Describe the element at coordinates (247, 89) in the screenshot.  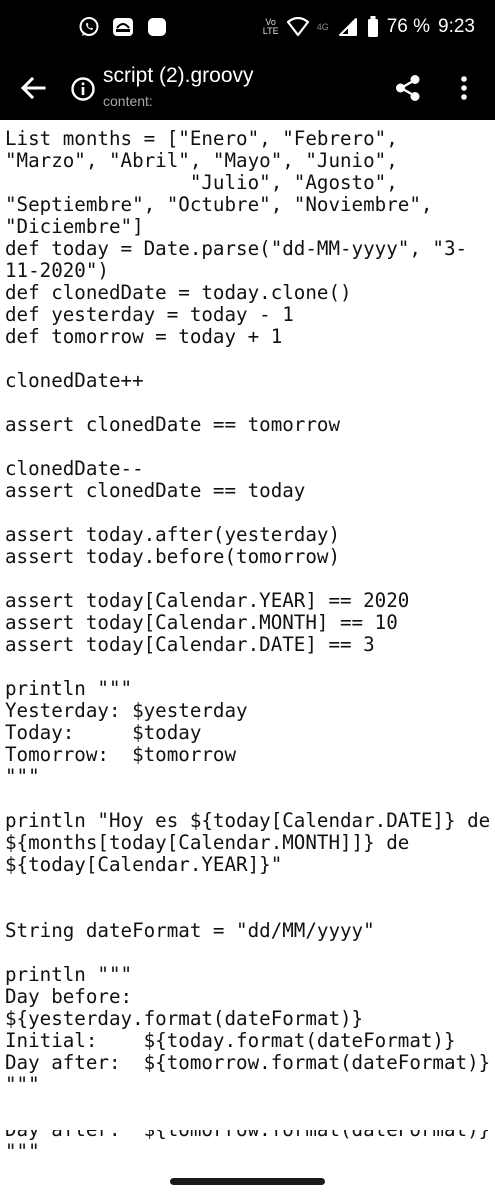
I see `app-bar: script (2).groovy content:` at that location.